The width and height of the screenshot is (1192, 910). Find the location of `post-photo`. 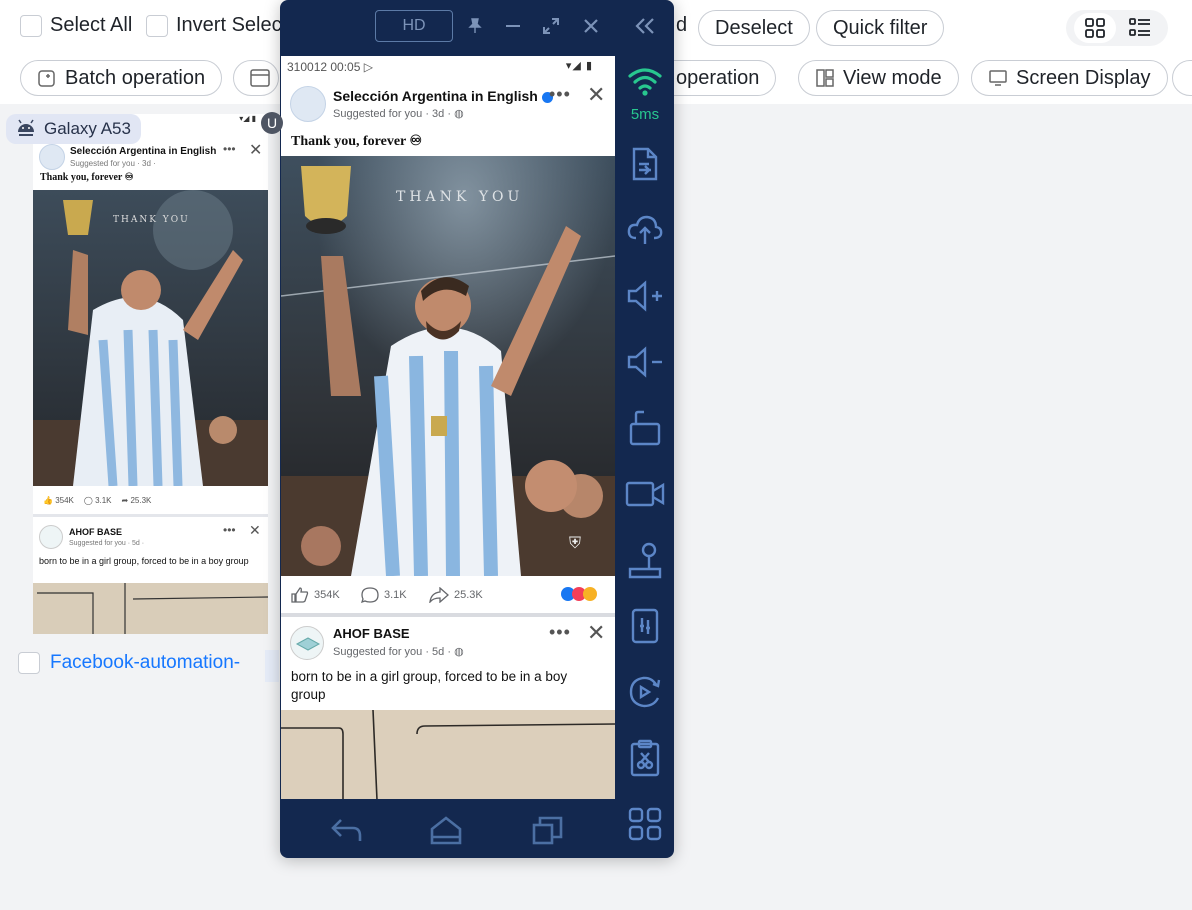

post-photo is located at coordinates (448, 754).